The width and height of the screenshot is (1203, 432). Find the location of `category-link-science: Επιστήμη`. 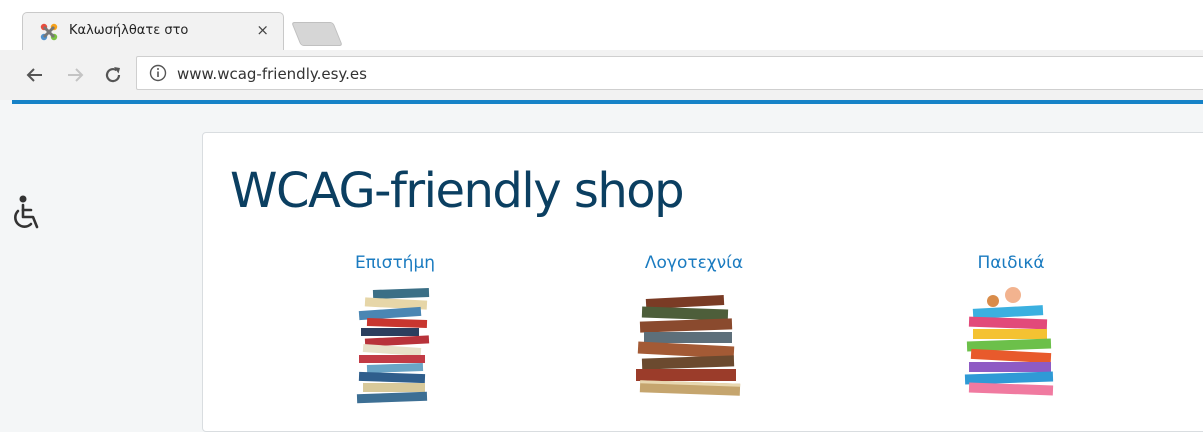

category-link-science: Επιστήμη is located at coordinates (395, 263).